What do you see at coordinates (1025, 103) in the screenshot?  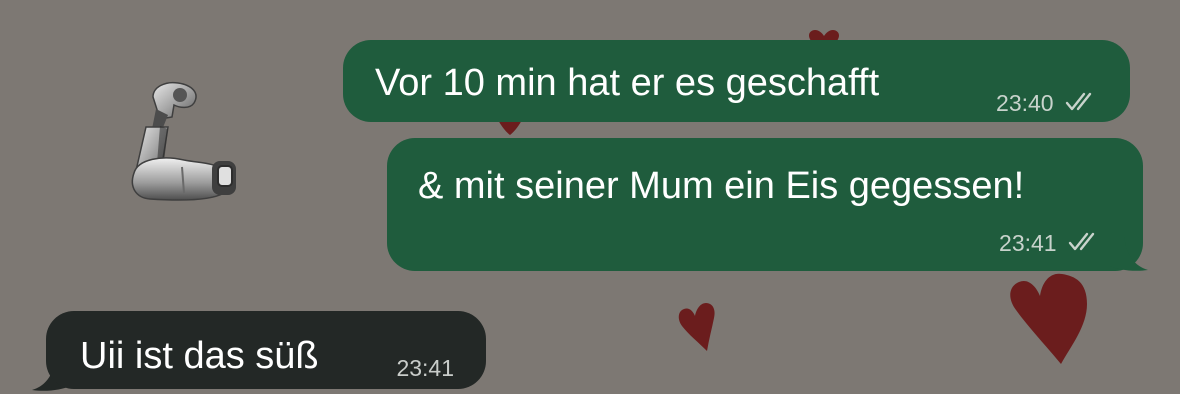 I see `message-time: 23:40` at bounding box center [1025, 103].